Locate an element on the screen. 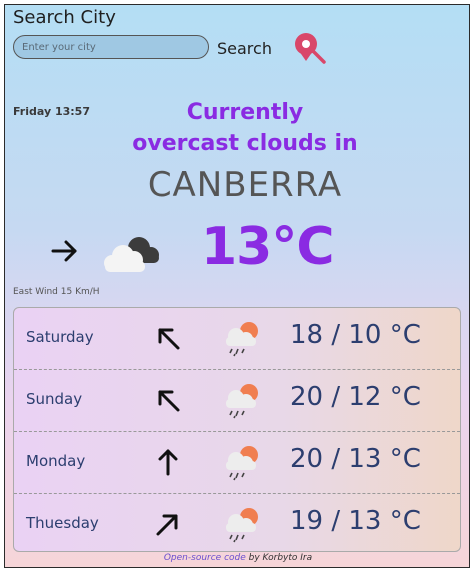 The height and width of the screenshot is (572, 474). forecast-temperature: 20 / 12 °C is located at coordinates (355, 397).